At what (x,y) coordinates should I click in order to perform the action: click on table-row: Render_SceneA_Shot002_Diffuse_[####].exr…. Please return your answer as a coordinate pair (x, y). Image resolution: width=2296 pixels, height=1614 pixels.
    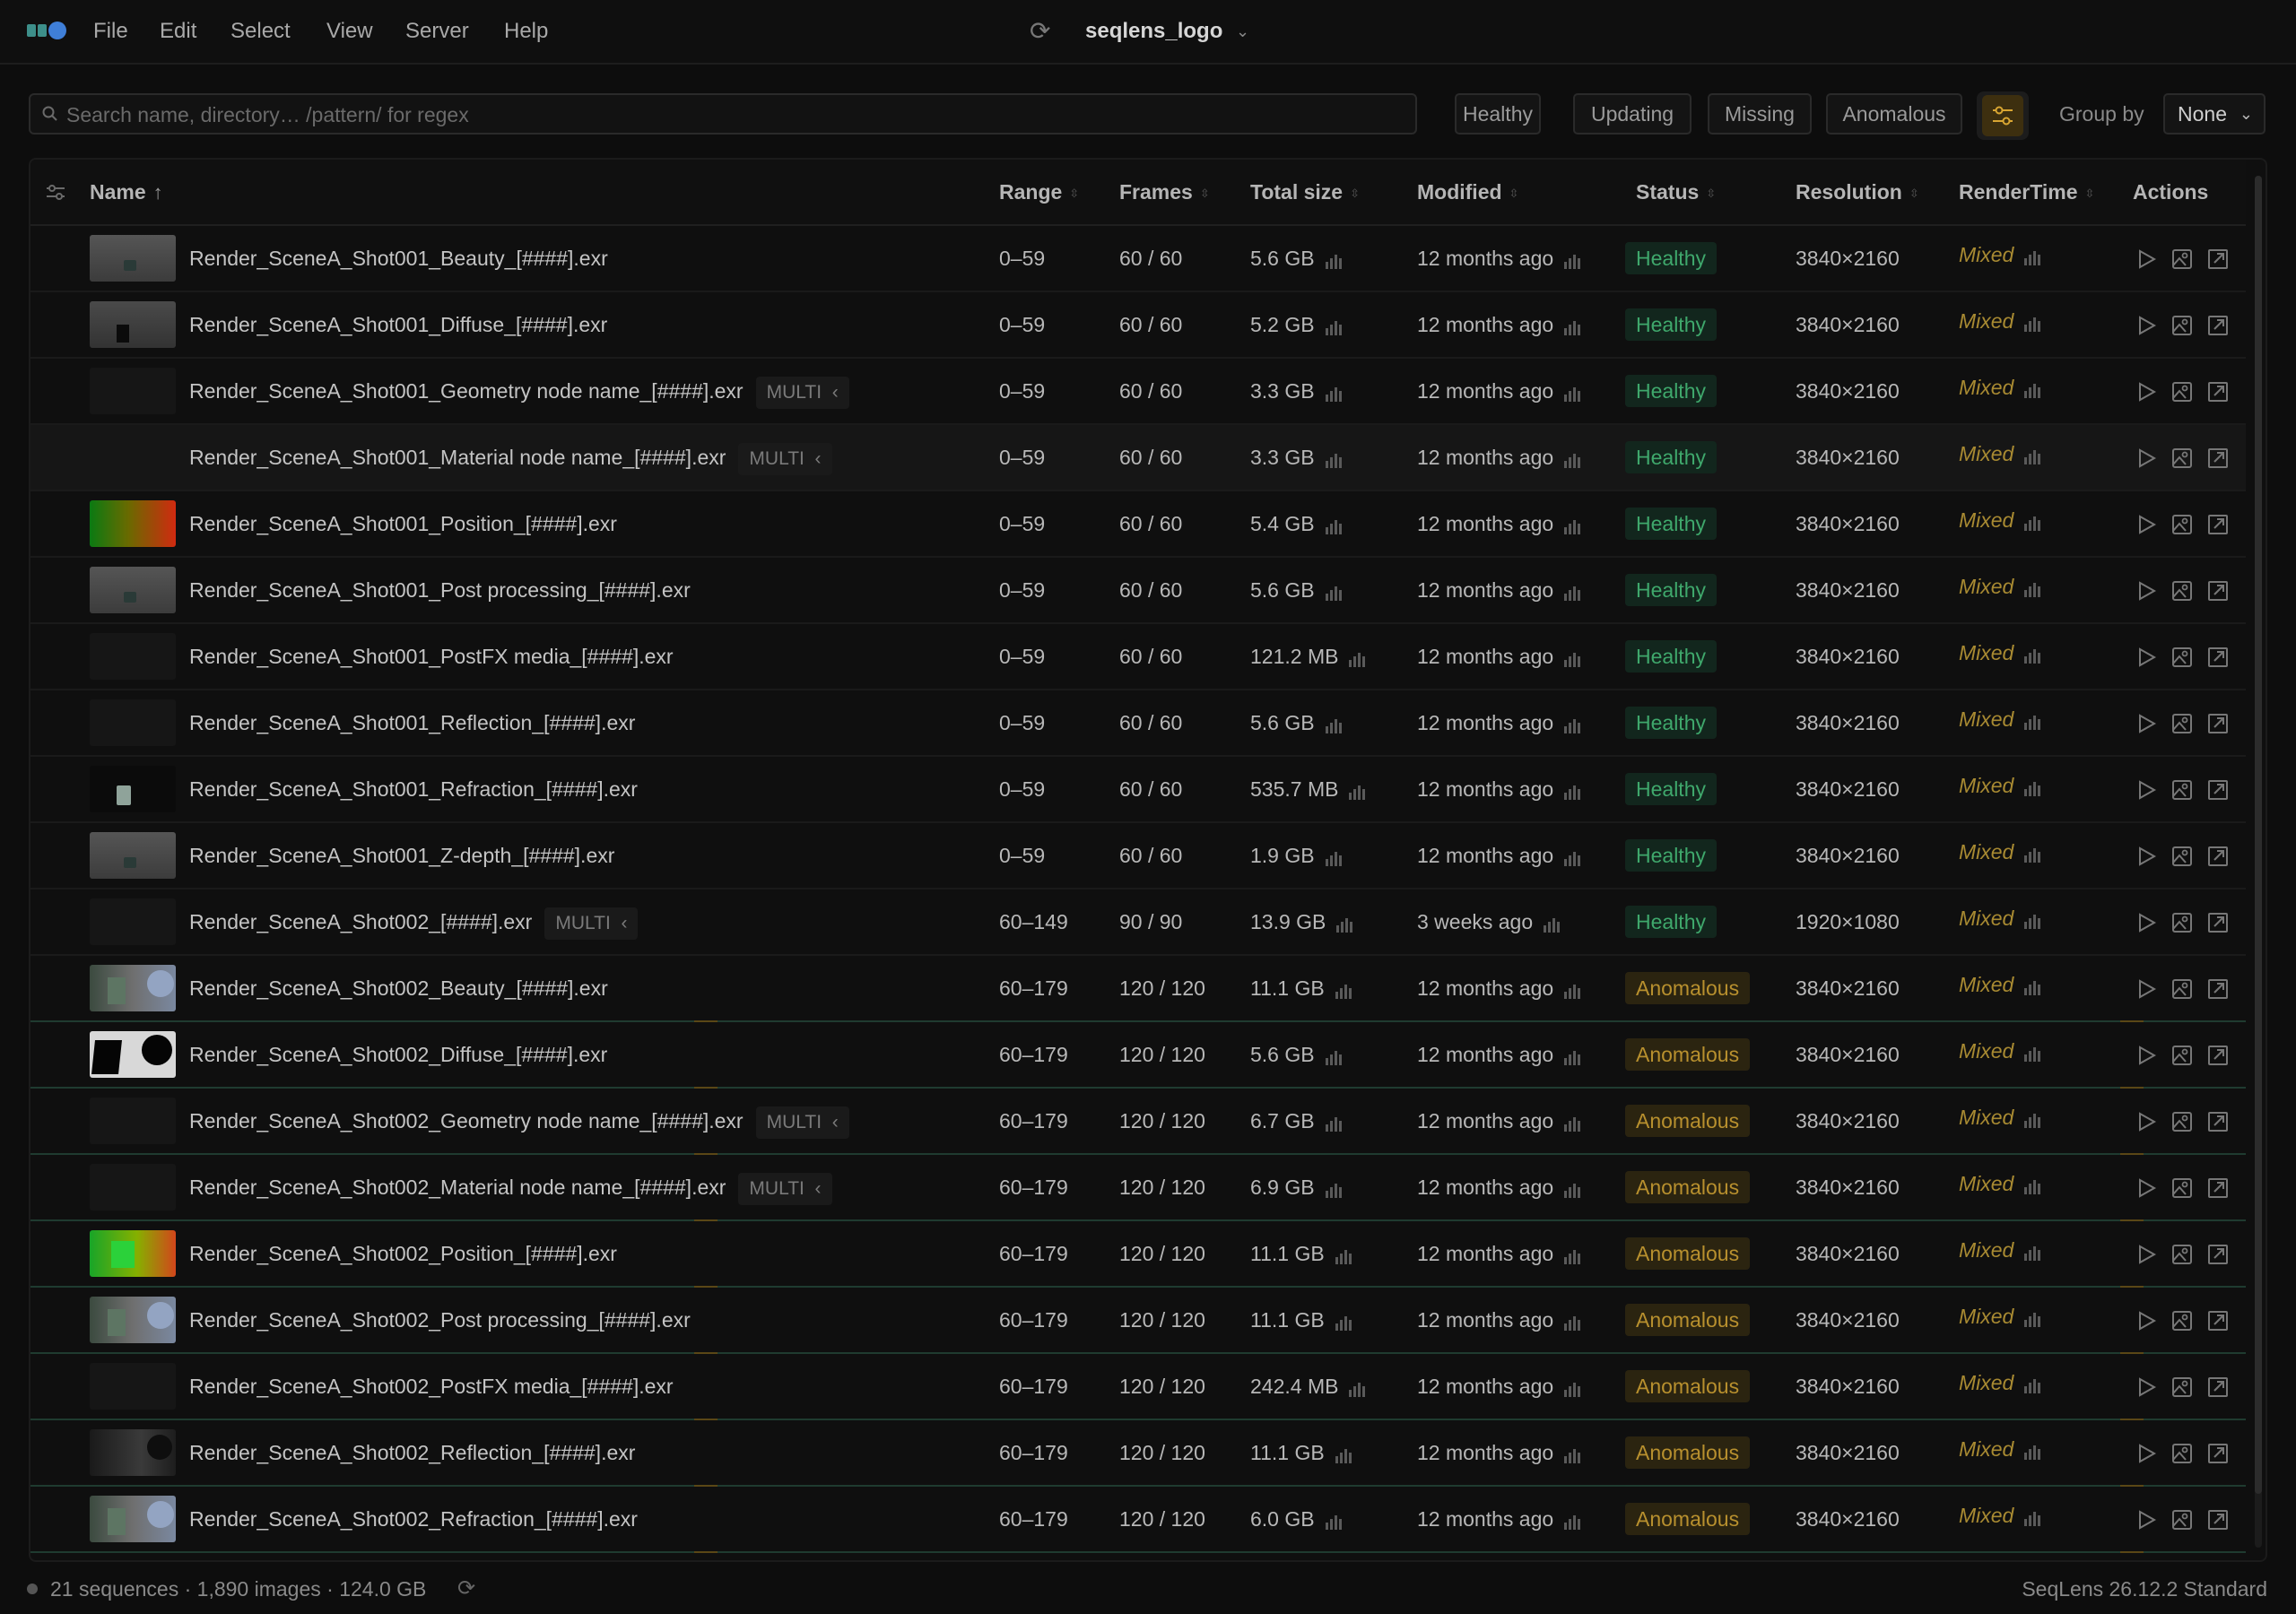
    Looking at the image, I should click on (1138, 1055).